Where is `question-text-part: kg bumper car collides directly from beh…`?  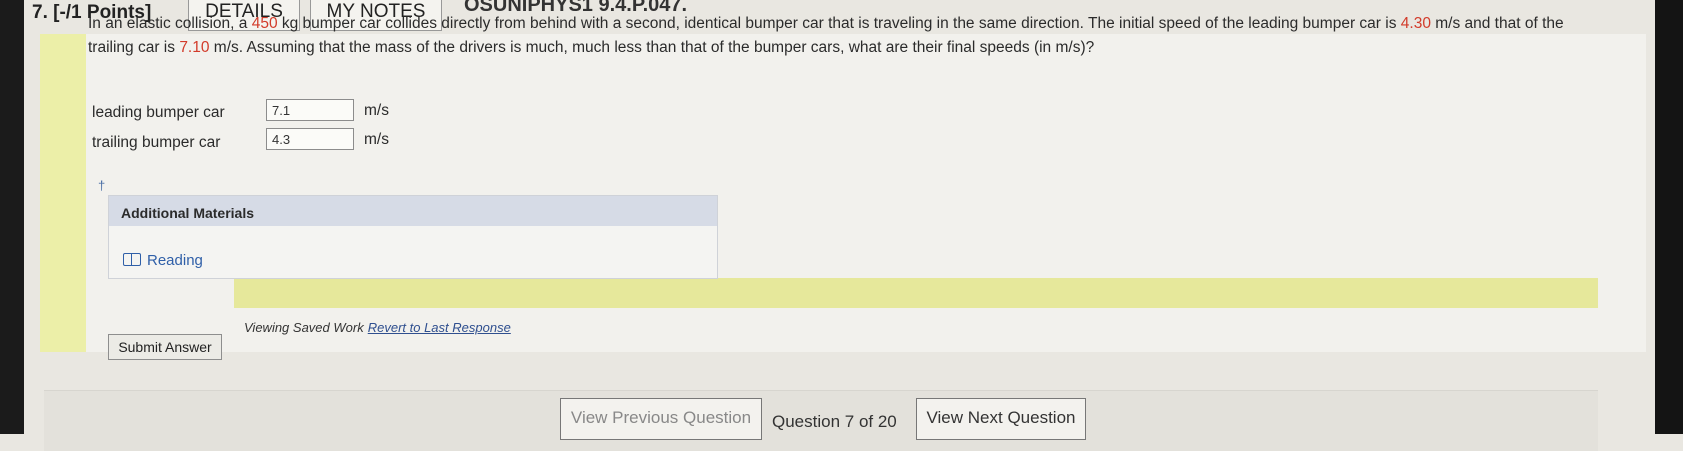
question-text-part: kg bumper car collides directly from beh… is located at coordinates (839, 23).